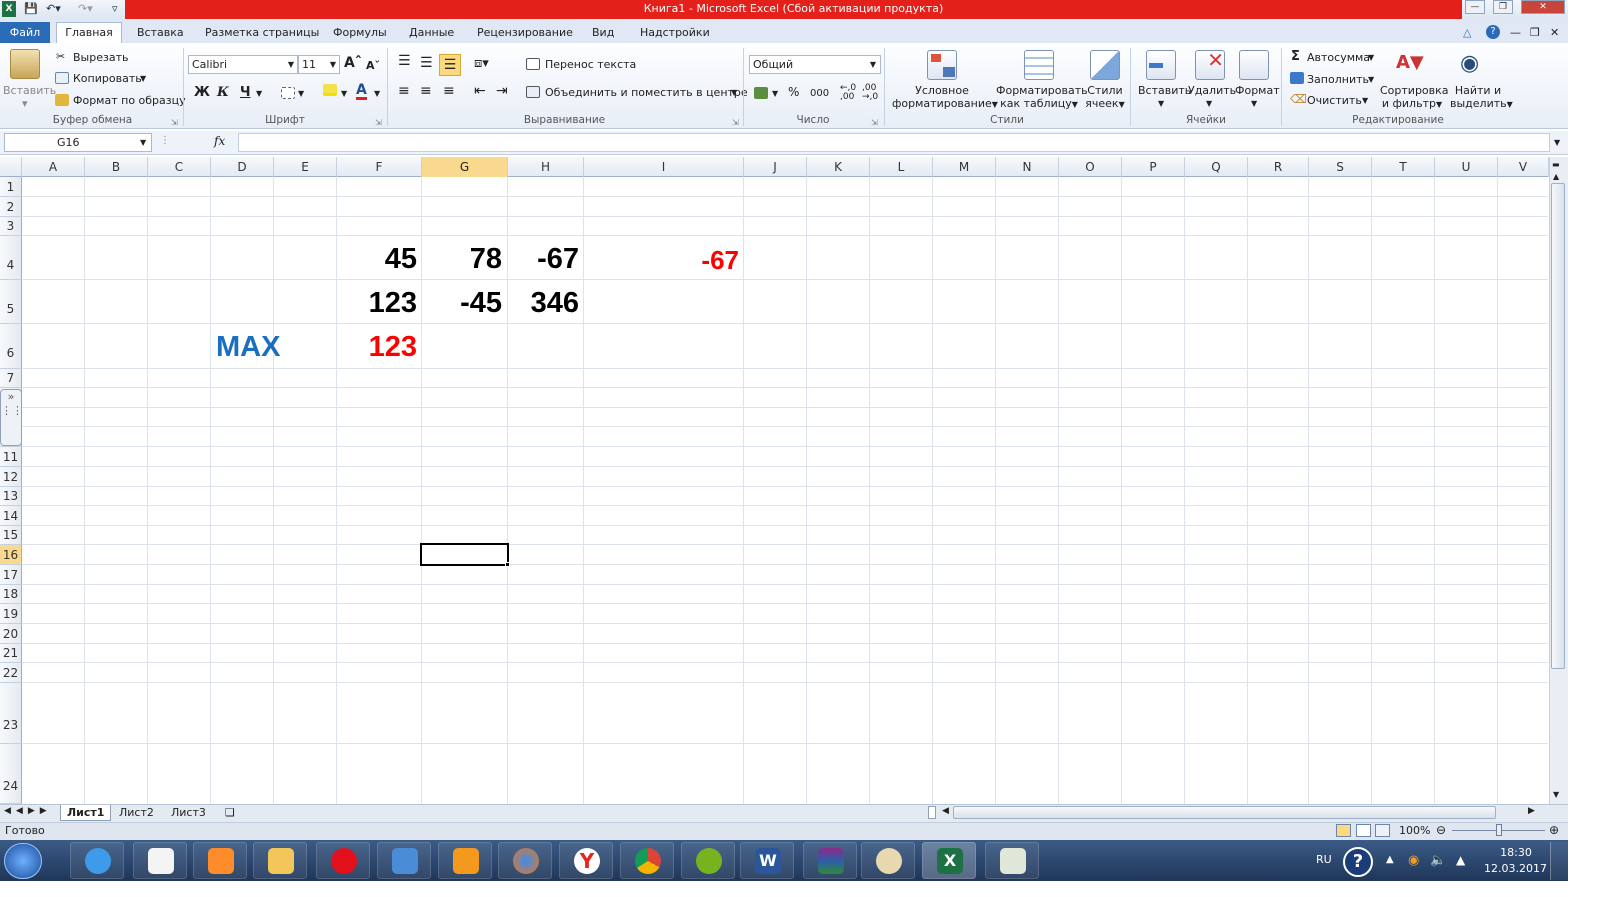 Image resolution: width=1597 pixels, height=897 pixels. What do you see at coordinates (1343, 830) in the screenshot?
I see `normal-view-icon` at bounding box center [1343, 830].